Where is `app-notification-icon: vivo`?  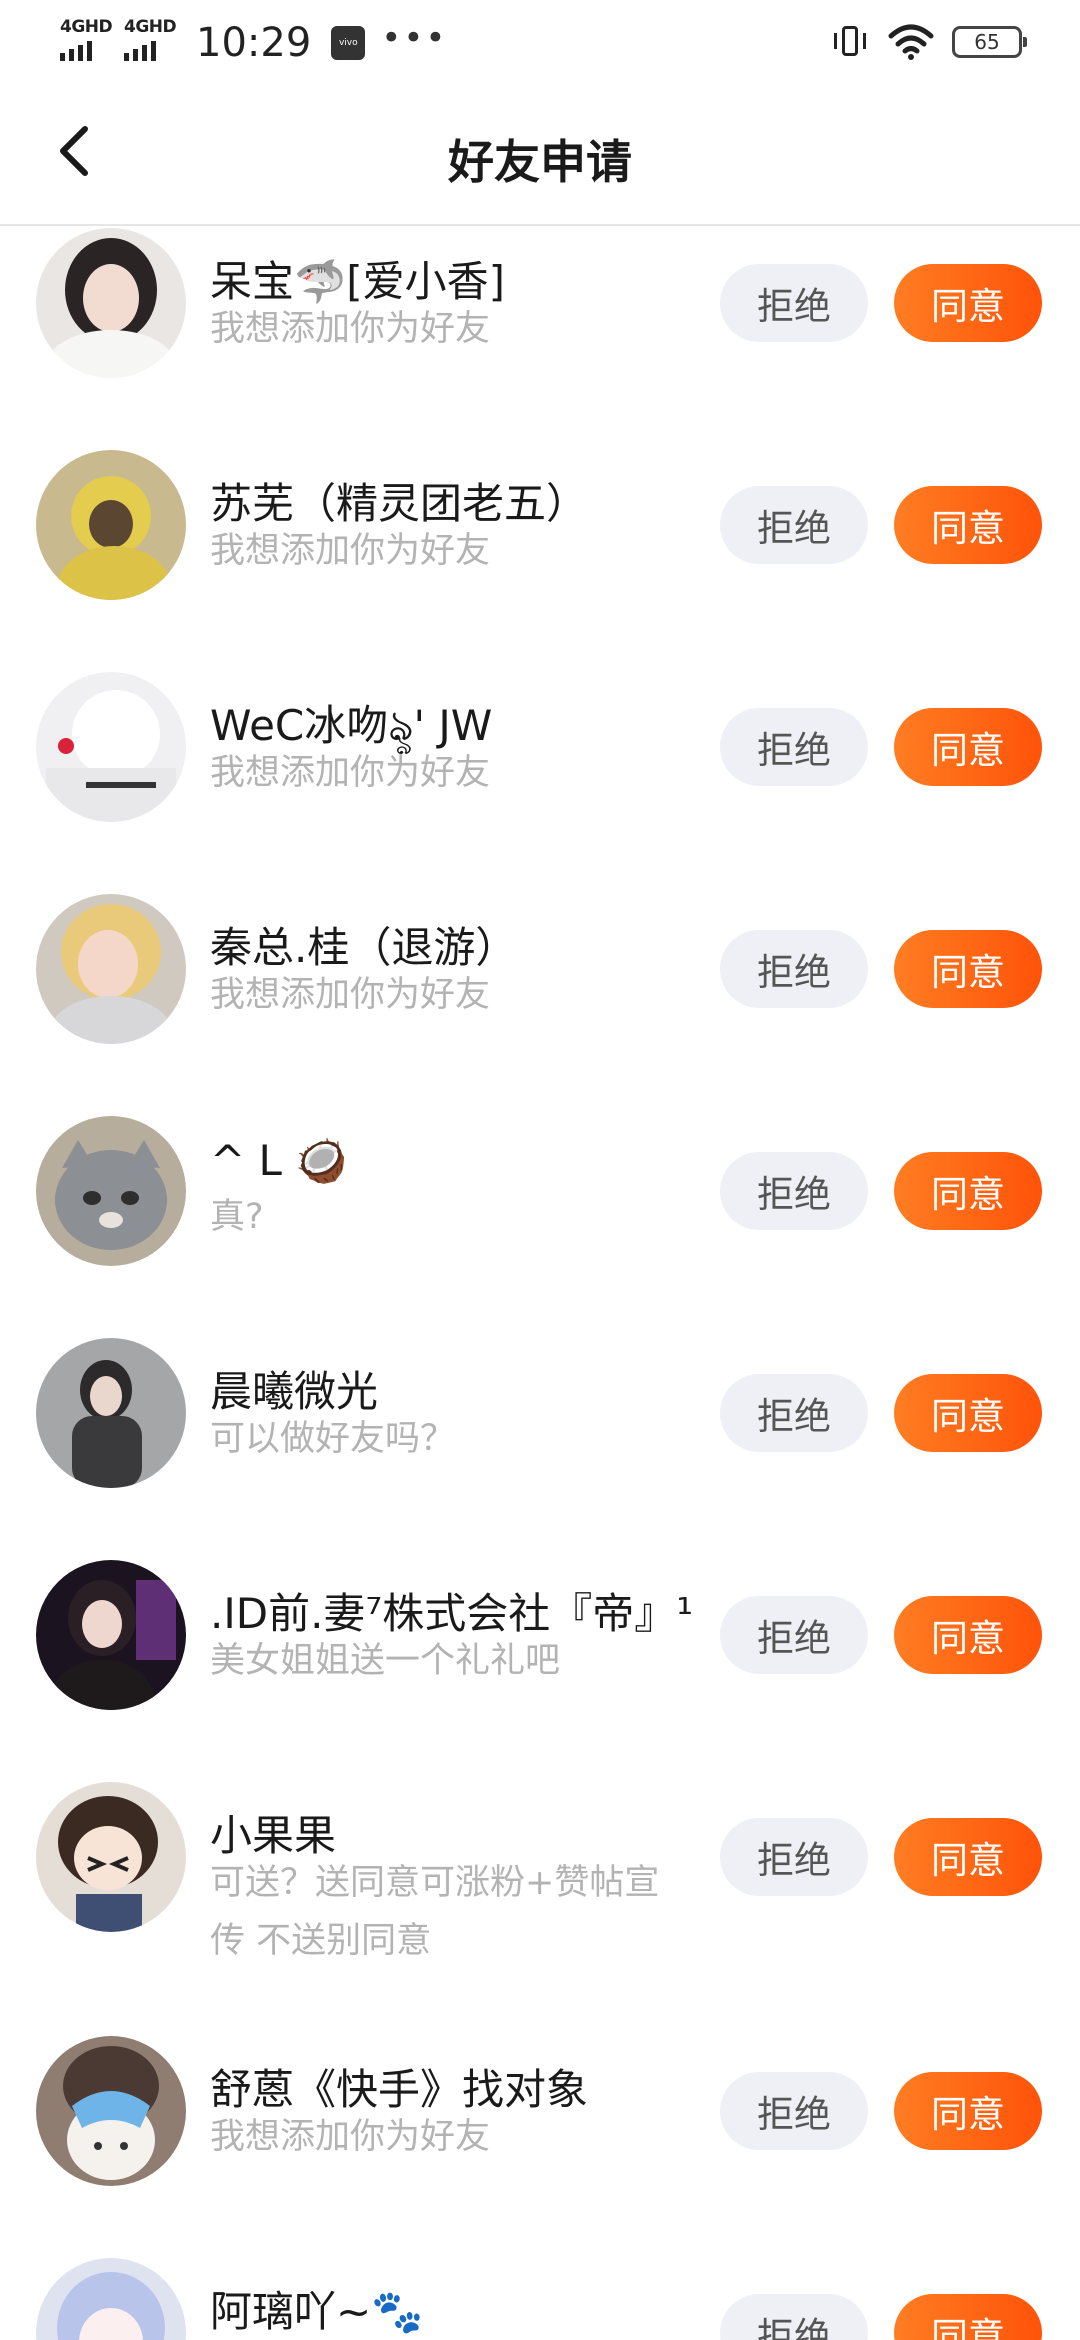
app-notification-icon: vivo is located at coordinates (348, 43).